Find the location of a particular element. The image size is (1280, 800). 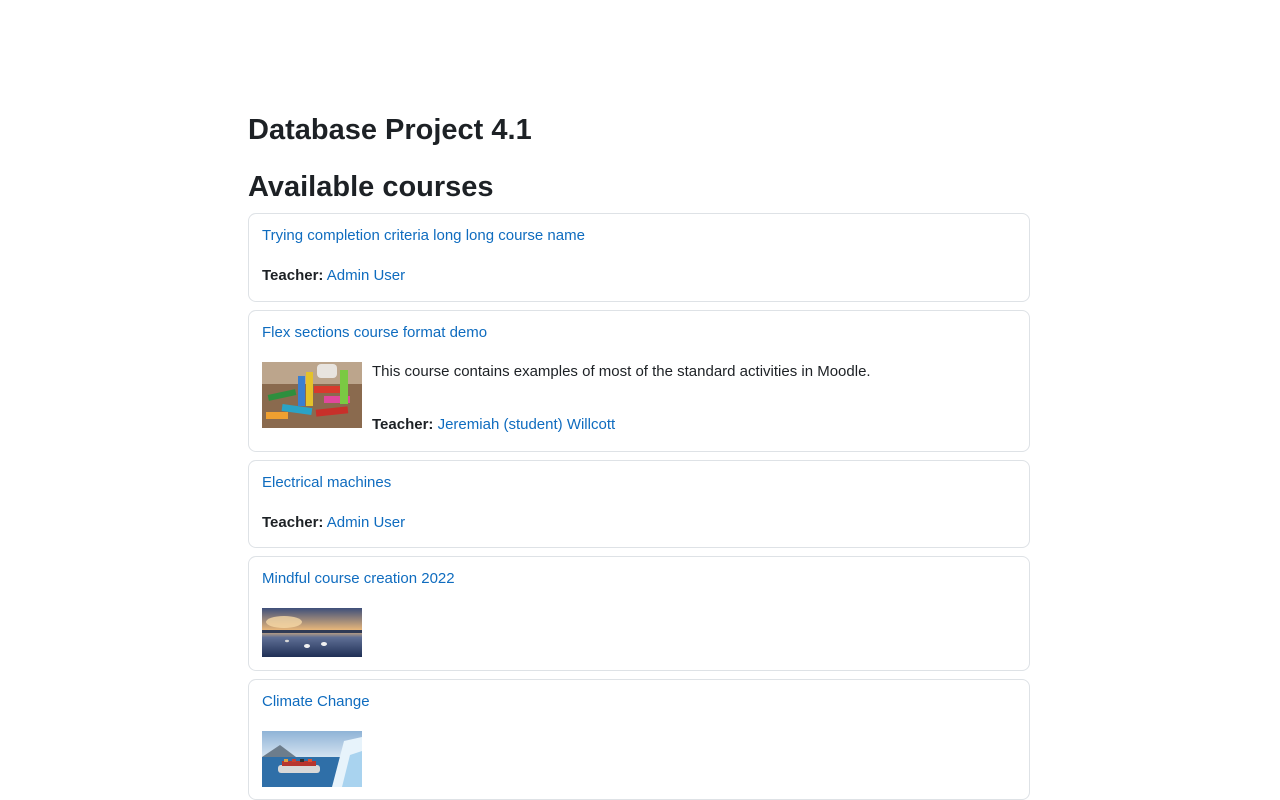

course-name-link: Flex sections course format demo is located at coordinates (374, 333).